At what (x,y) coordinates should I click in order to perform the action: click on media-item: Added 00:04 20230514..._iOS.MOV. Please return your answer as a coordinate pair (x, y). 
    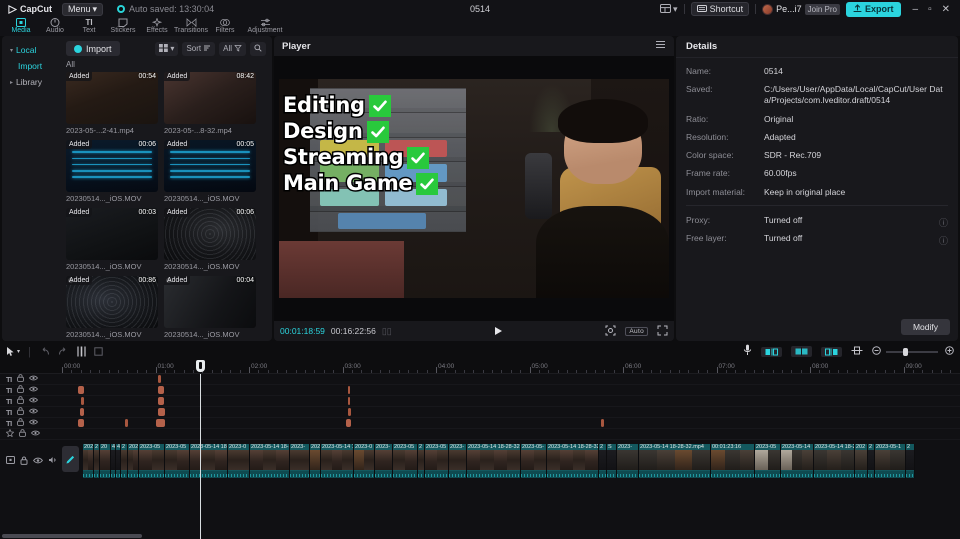
    Looking at the image, I should click on (210, 307).